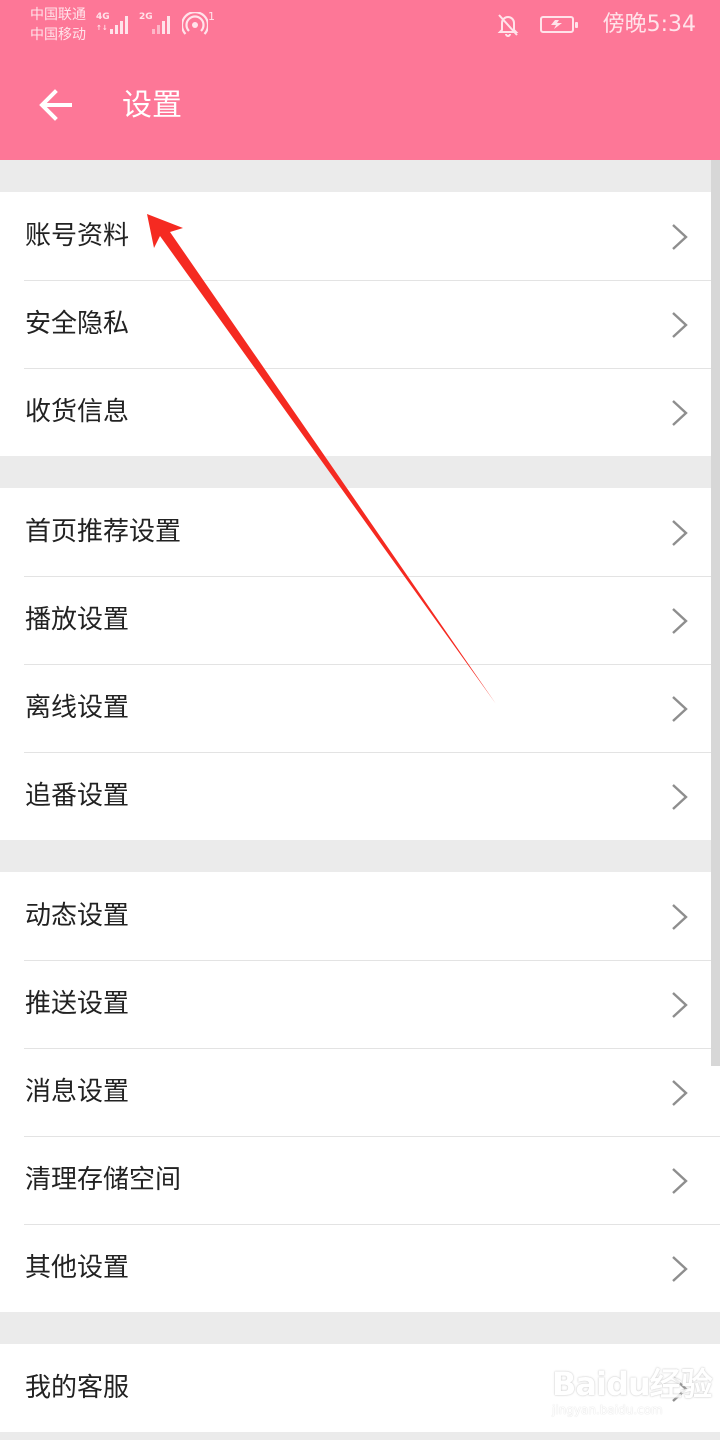  I want to click on arrow-left-icon, so click(55, 105).